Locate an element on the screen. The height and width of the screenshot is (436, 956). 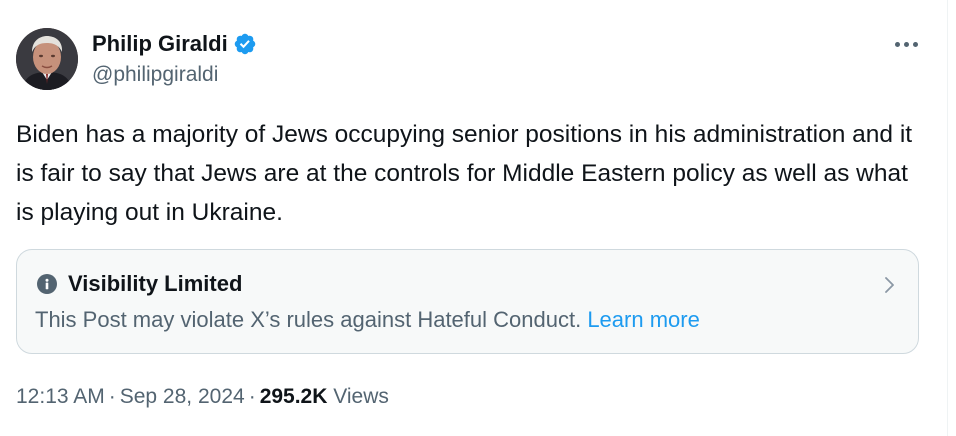
author-display-name: Philip Giraldi is located at coordinates (160, 44).